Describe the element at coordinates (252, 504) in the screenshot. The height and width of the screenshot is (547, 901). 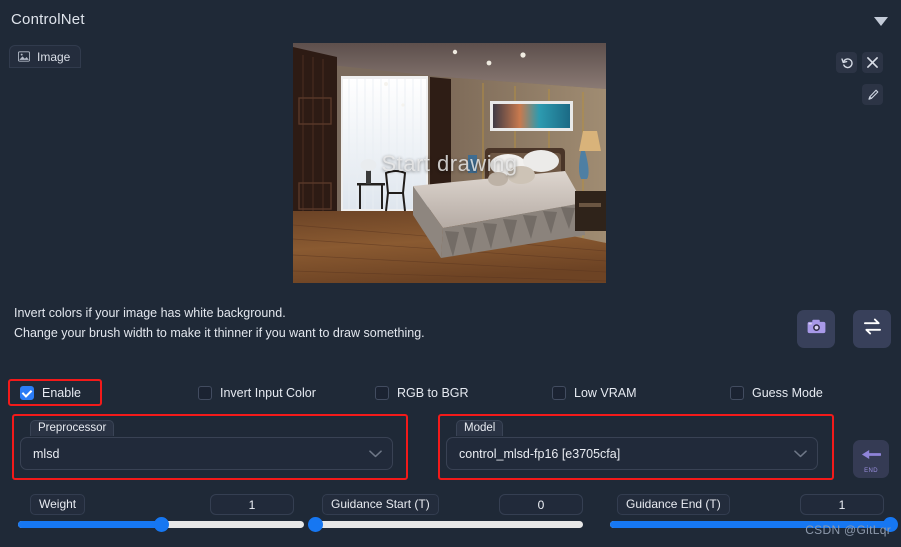
I see `slider-weight-value: 1` at that location.